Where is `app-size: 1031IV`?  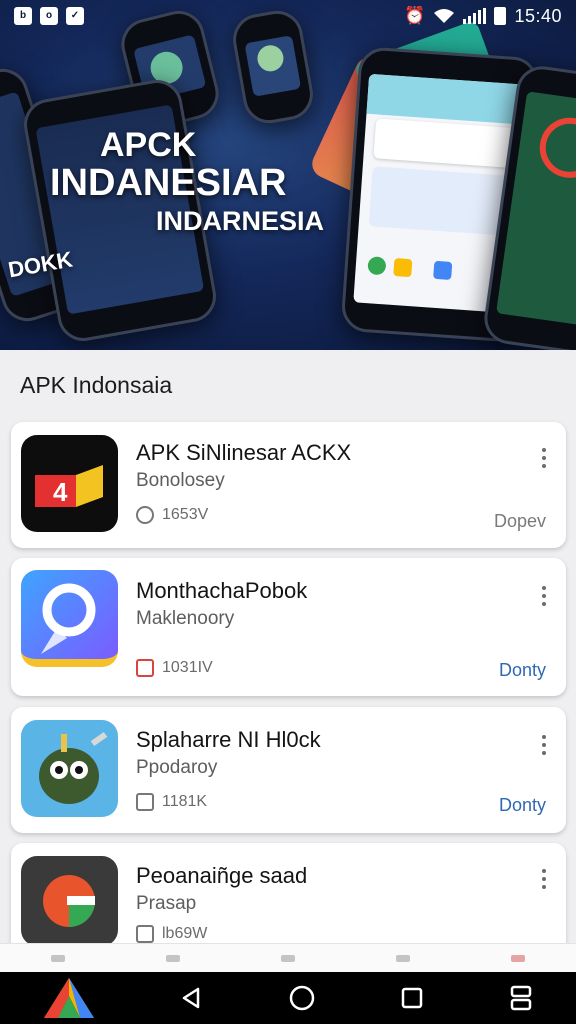 app-size: 1031IV is located at coordinates (187, 667).